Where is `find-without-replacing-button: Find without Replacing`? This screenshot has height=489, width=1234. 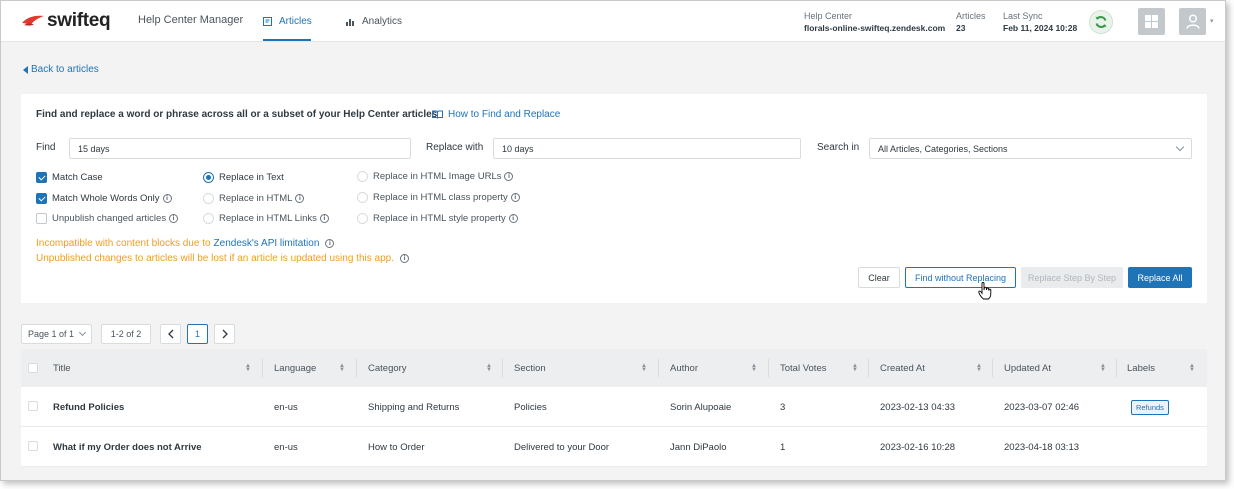
find-without-replacing-button: Find without Replacing is located at coordinates (960, 277).